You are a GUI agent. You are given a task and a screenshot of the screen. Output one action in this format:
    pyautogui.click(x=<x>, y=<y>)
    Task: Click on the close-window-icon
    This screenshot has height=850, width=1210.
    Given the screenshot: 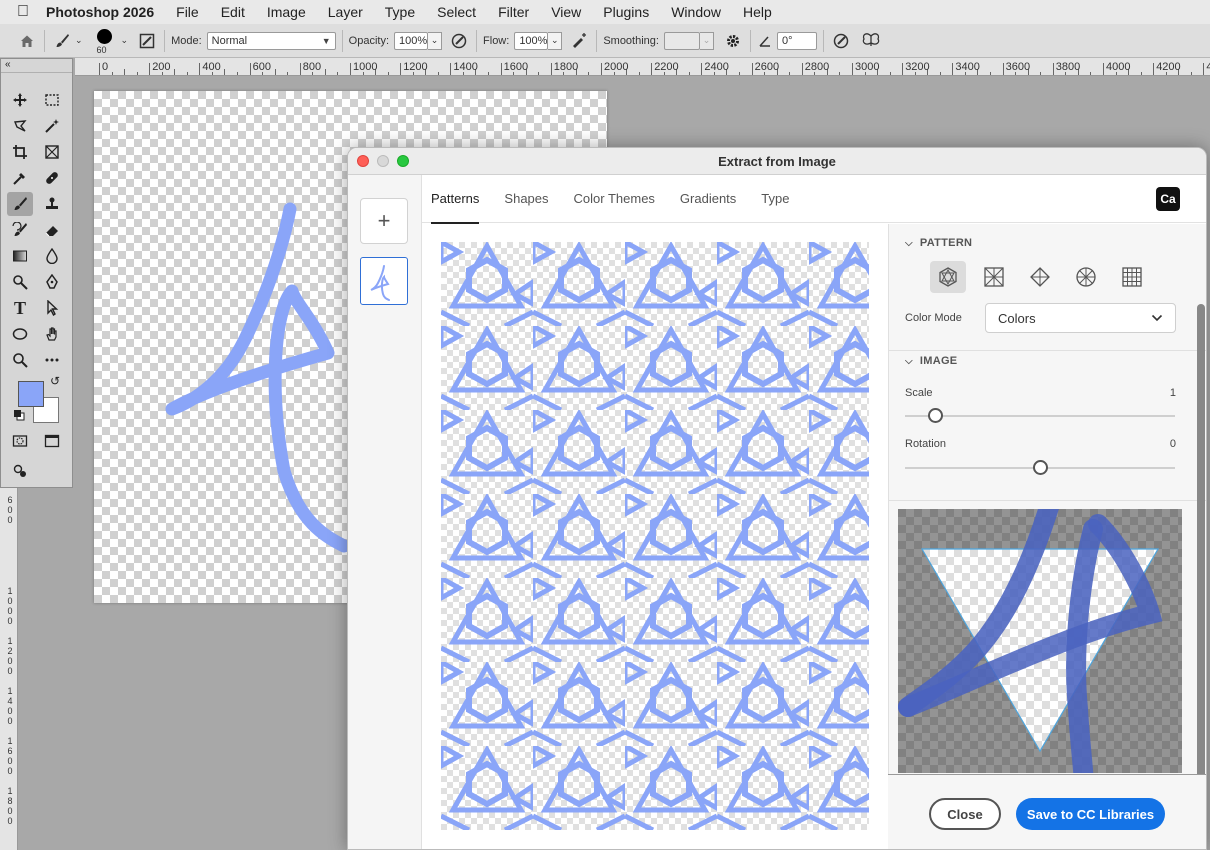 What is the action you would take?
    pyautogui.click(x=363, y=161)
    